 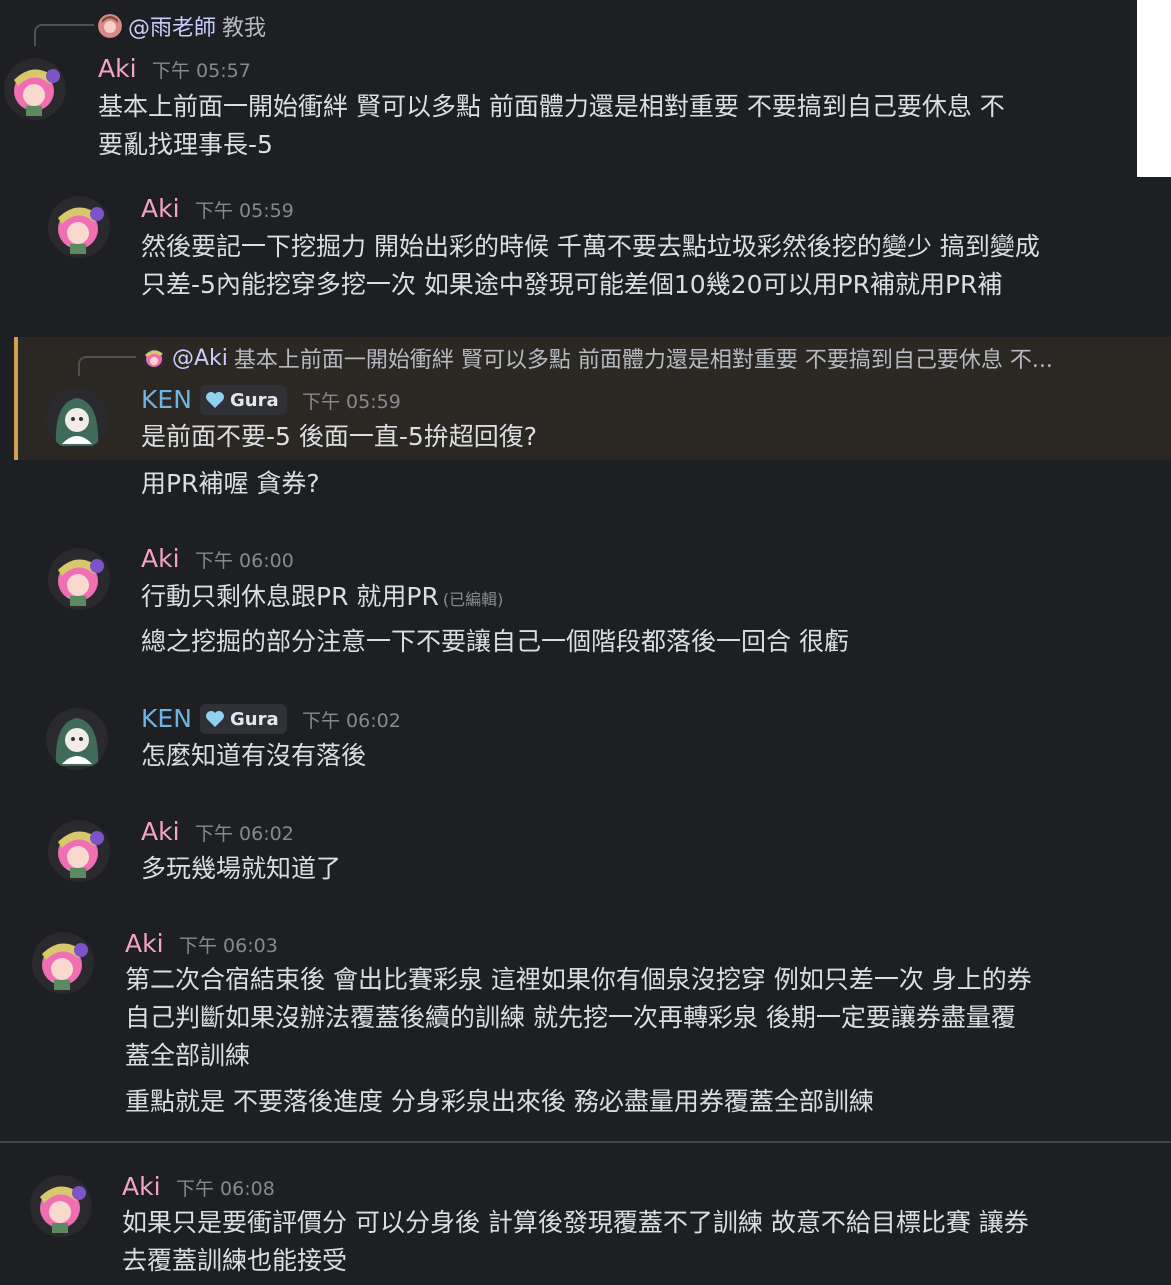 What do you see at coordinates (185, 144) in the screenshot?
I see `message-line: 要亂找理事長-5` at bounding box center [185, 144].